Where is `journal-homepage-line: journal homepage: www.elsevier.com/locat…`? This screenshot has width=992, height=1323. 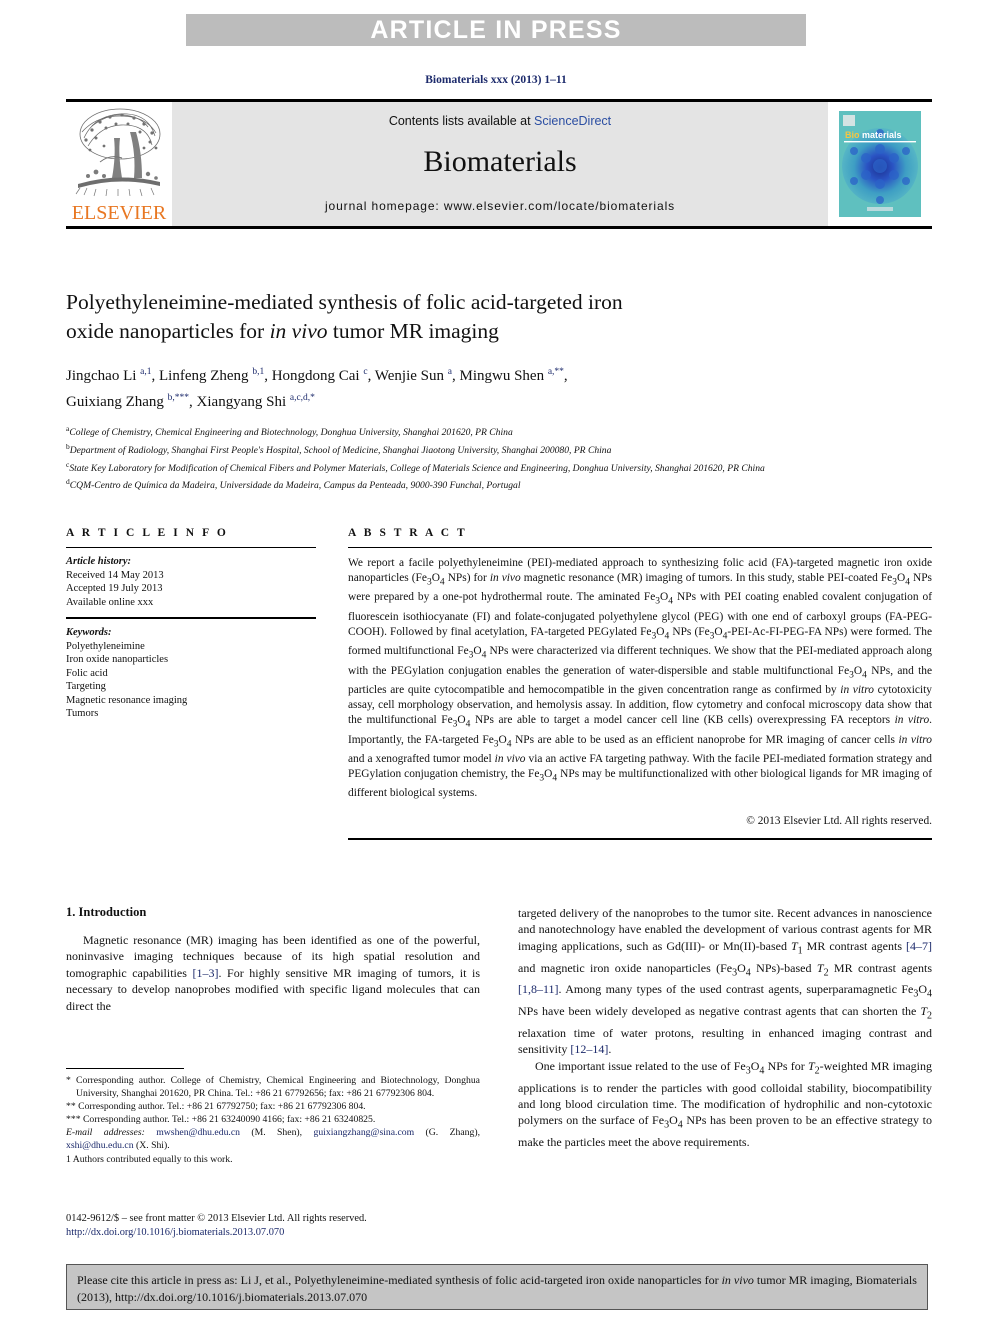 journal-homepage-line: journal homepage: www.elsevier.com/locat… is located at coordinates (500, 206).